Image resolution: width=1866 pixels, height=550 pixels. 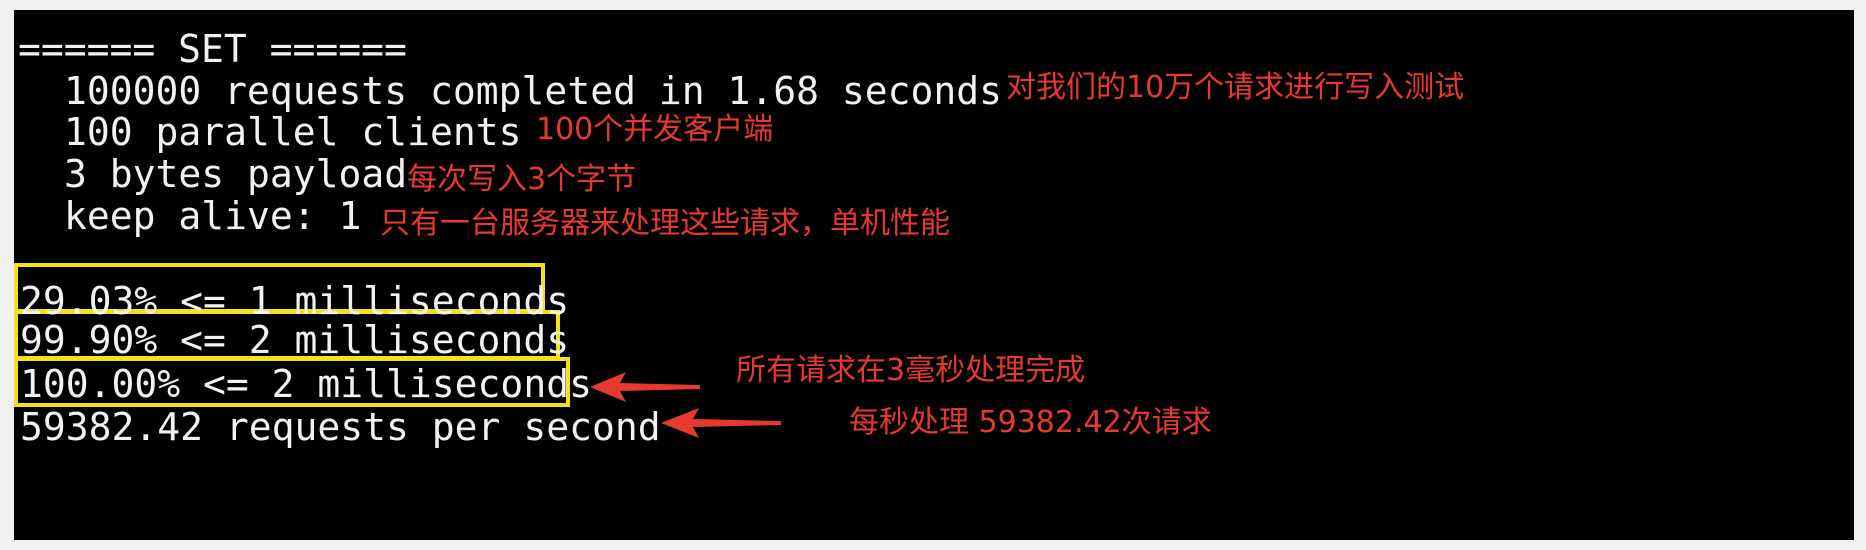 What do you see at coordinates (306, 384) in the screenshot?
I see `latency-line-3: 100.00% <= 2 milliseconds` at bounding box center [306, 384].